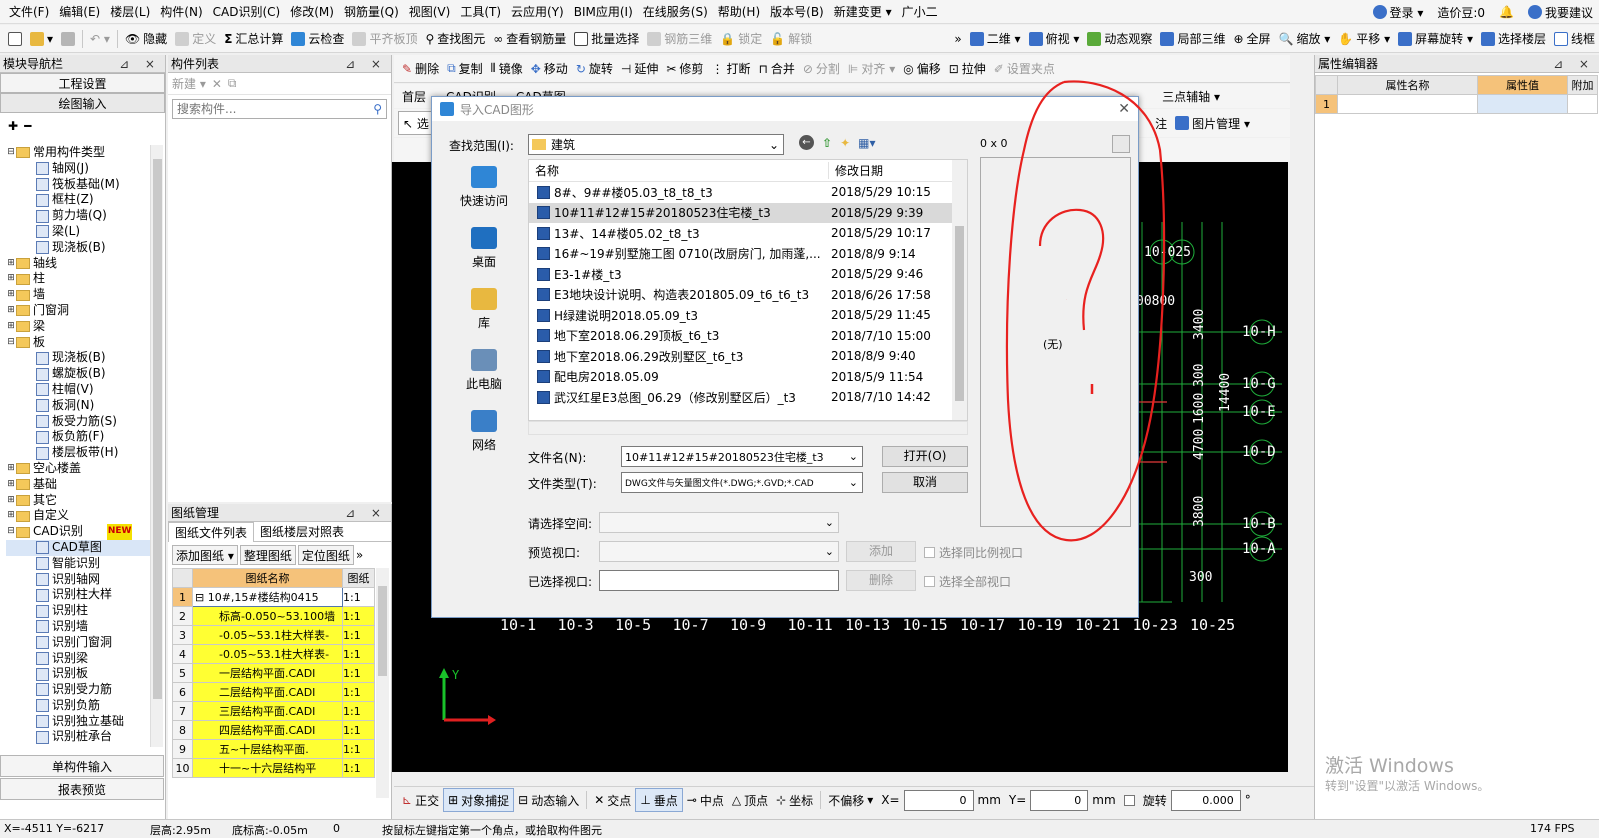  Describe the element at coordinates (382, 683) in the screenshot. I see `drawing-table-scrollbar` at that location.